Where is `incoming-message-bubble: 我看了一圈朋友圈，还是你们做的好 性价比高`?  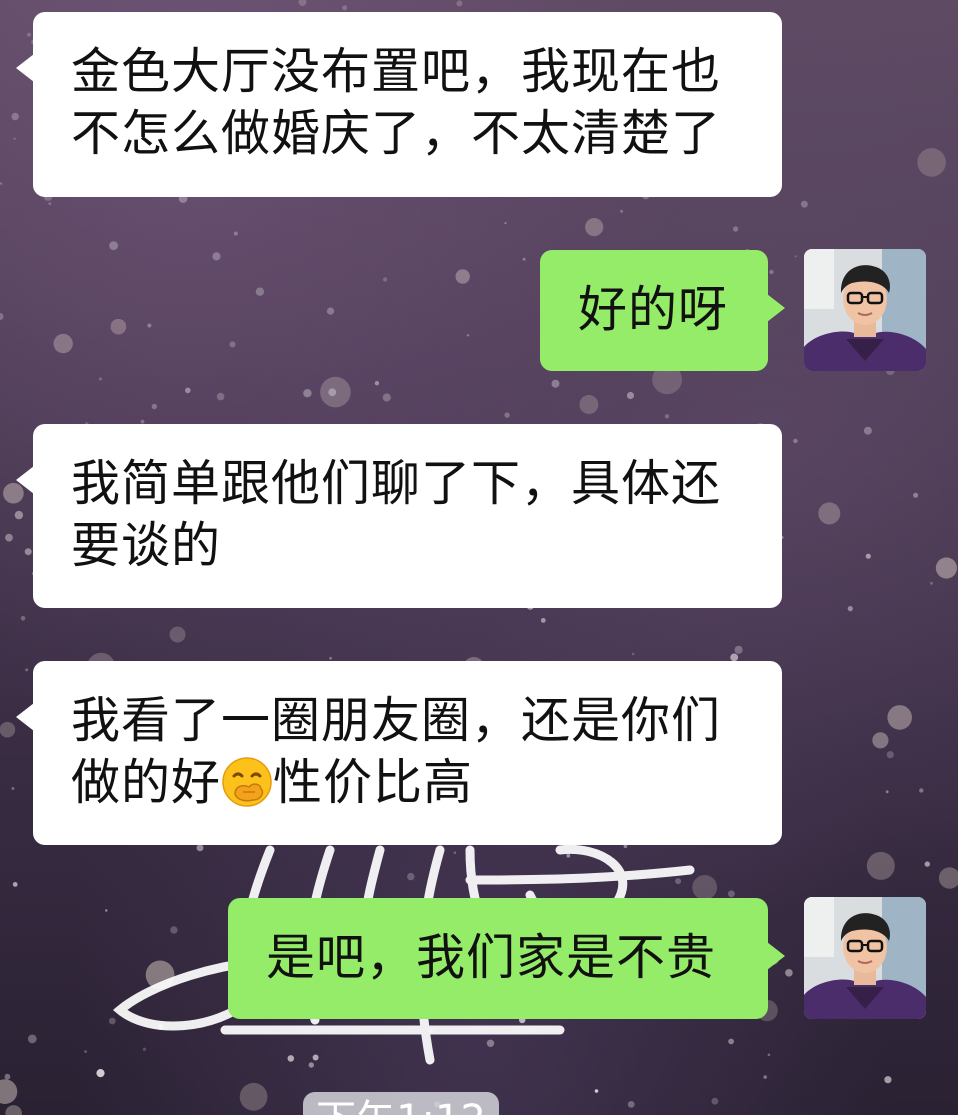 incoming-message-bubble: 我看了一圈朋友圈，还是你们做的好 性价比高 is located at coordinates (399, 753).